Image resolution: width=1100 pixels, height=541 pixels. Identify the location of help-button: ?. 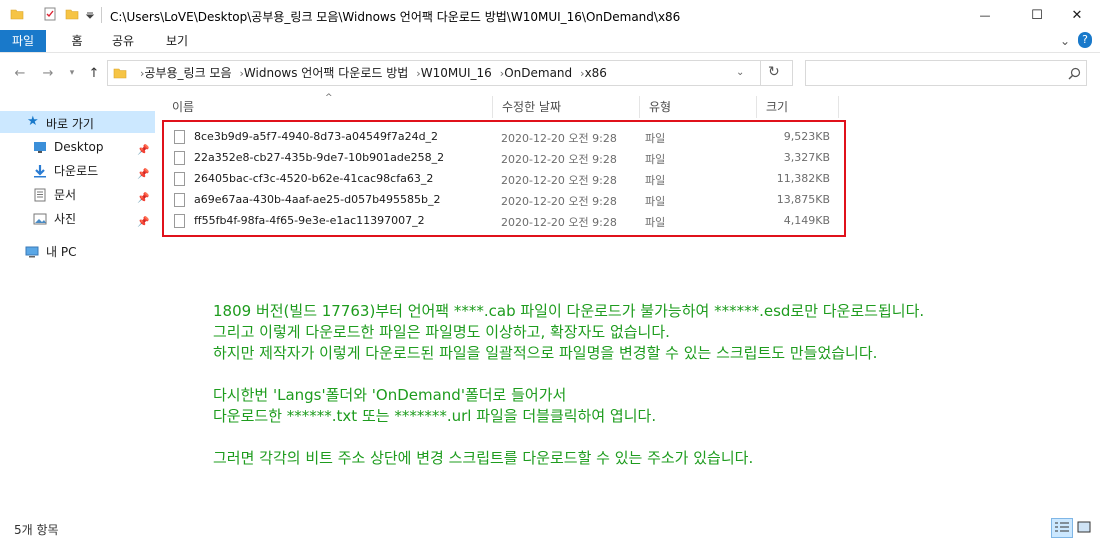
(1085, 40).